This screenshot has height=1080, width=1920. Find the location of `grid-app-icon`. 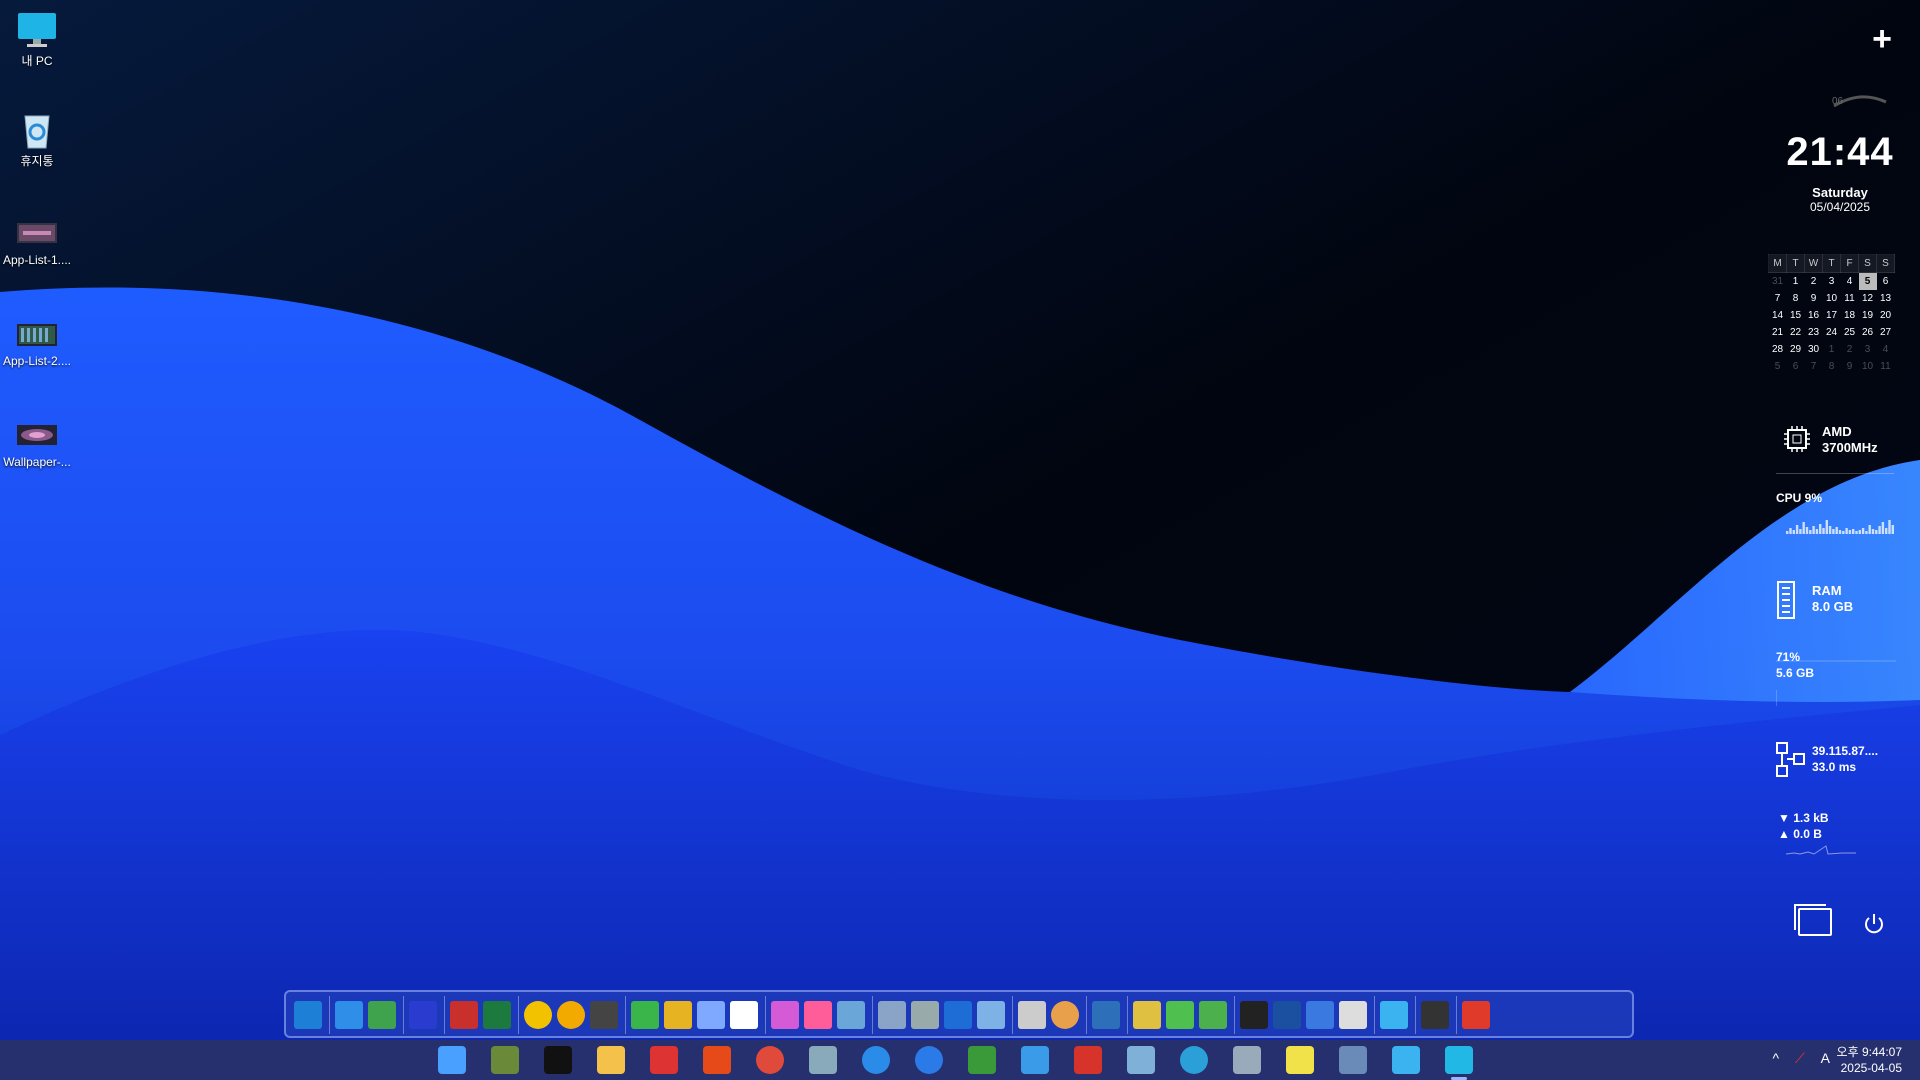

grid-app-icon is located at coordinates (423, 1015).